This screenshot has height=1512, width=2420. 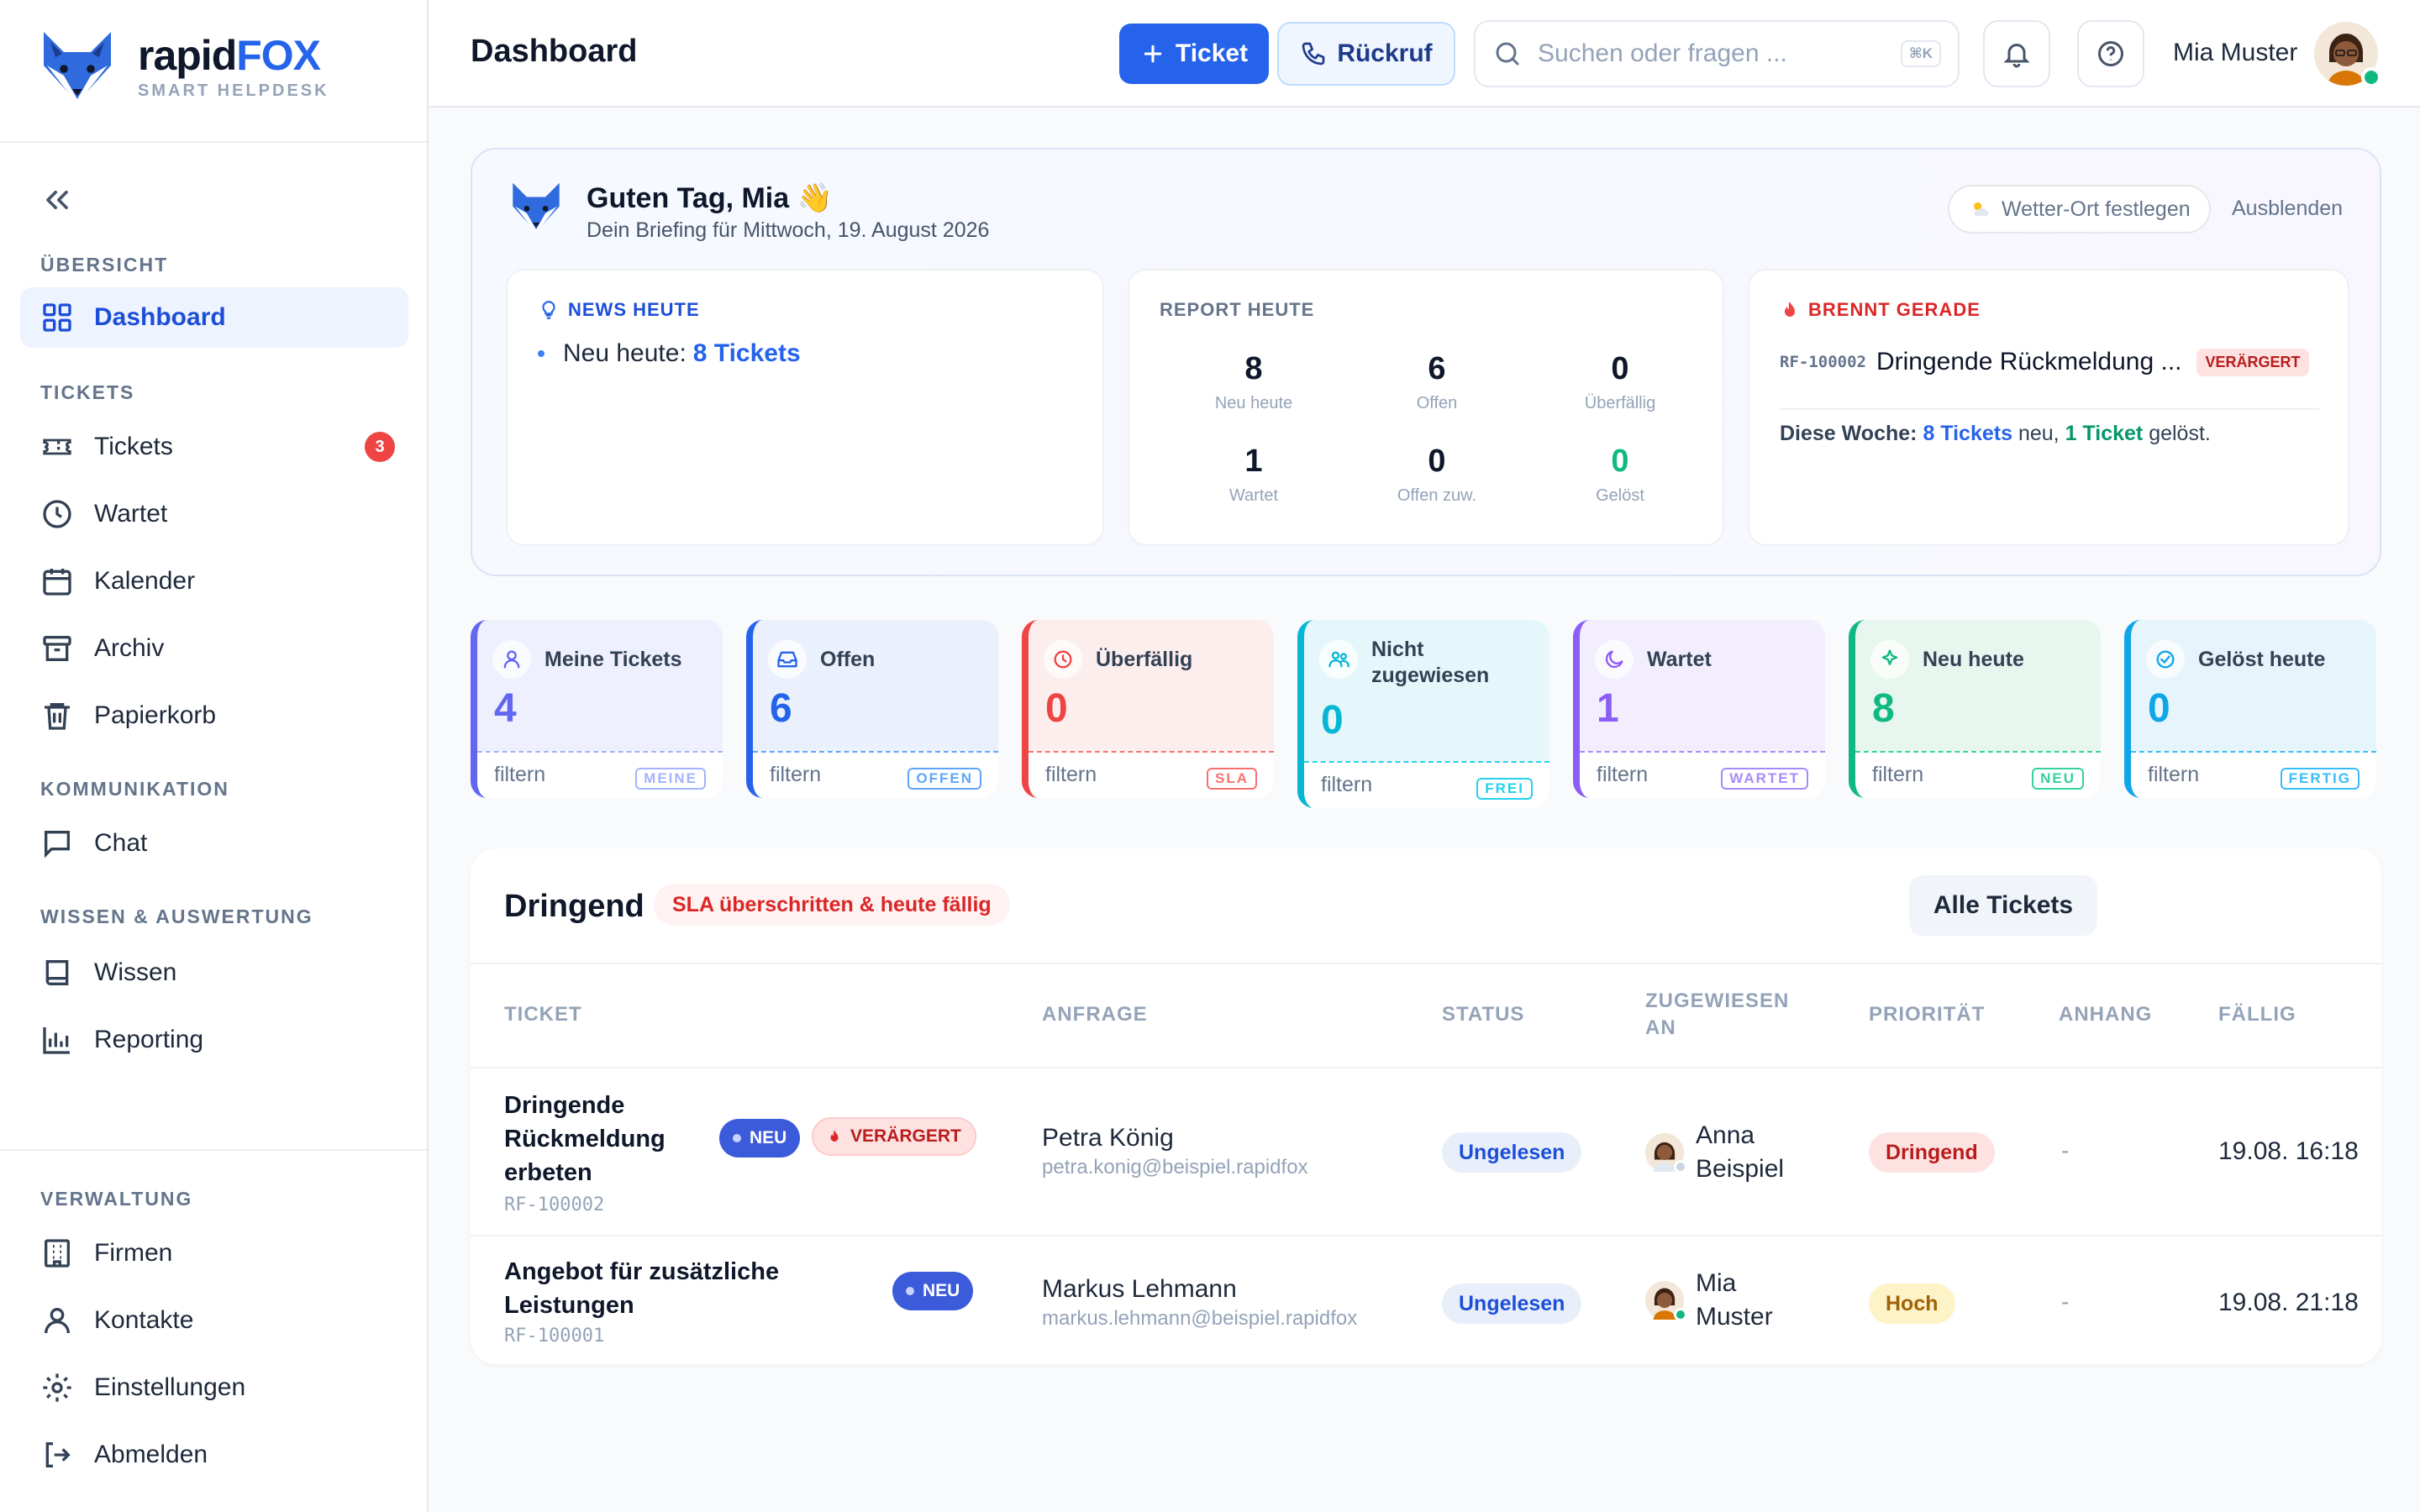 What do you see at coordinates (1982, 209) in the screenshot?
I see `sun-cloud-icon` at bounding box center [1982, 209].